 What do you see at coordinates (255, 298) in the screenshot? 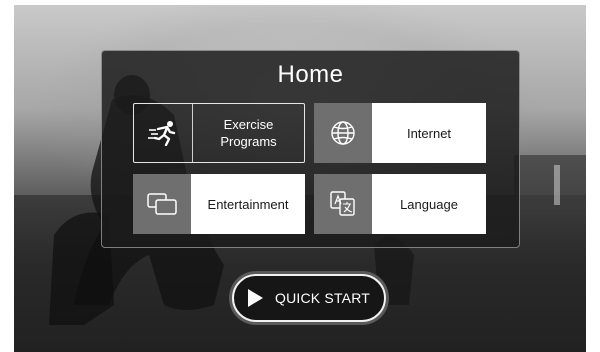
I see `play-icon` at bounding box center [255, 298].